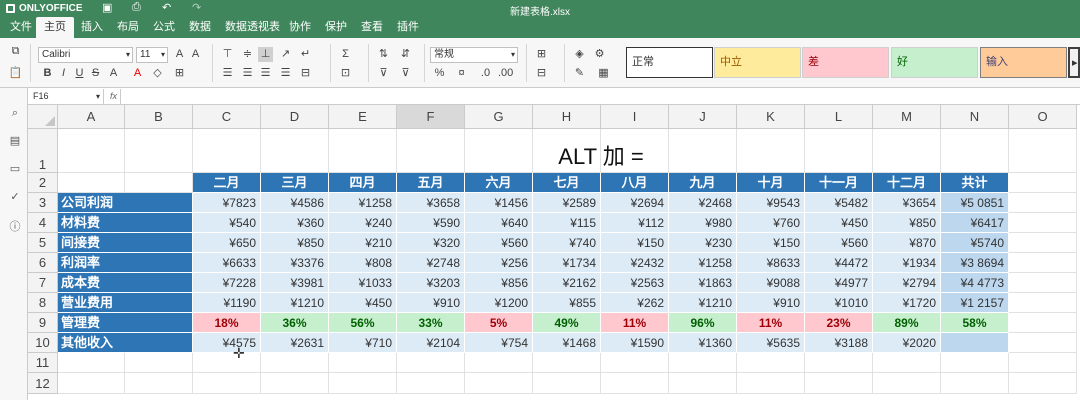 The width and height of the screenshot is (1080, 400). Describe the element at coordinates (15, 197) in the screenshot. I see `spellcheck-icon: ✓` at that location.